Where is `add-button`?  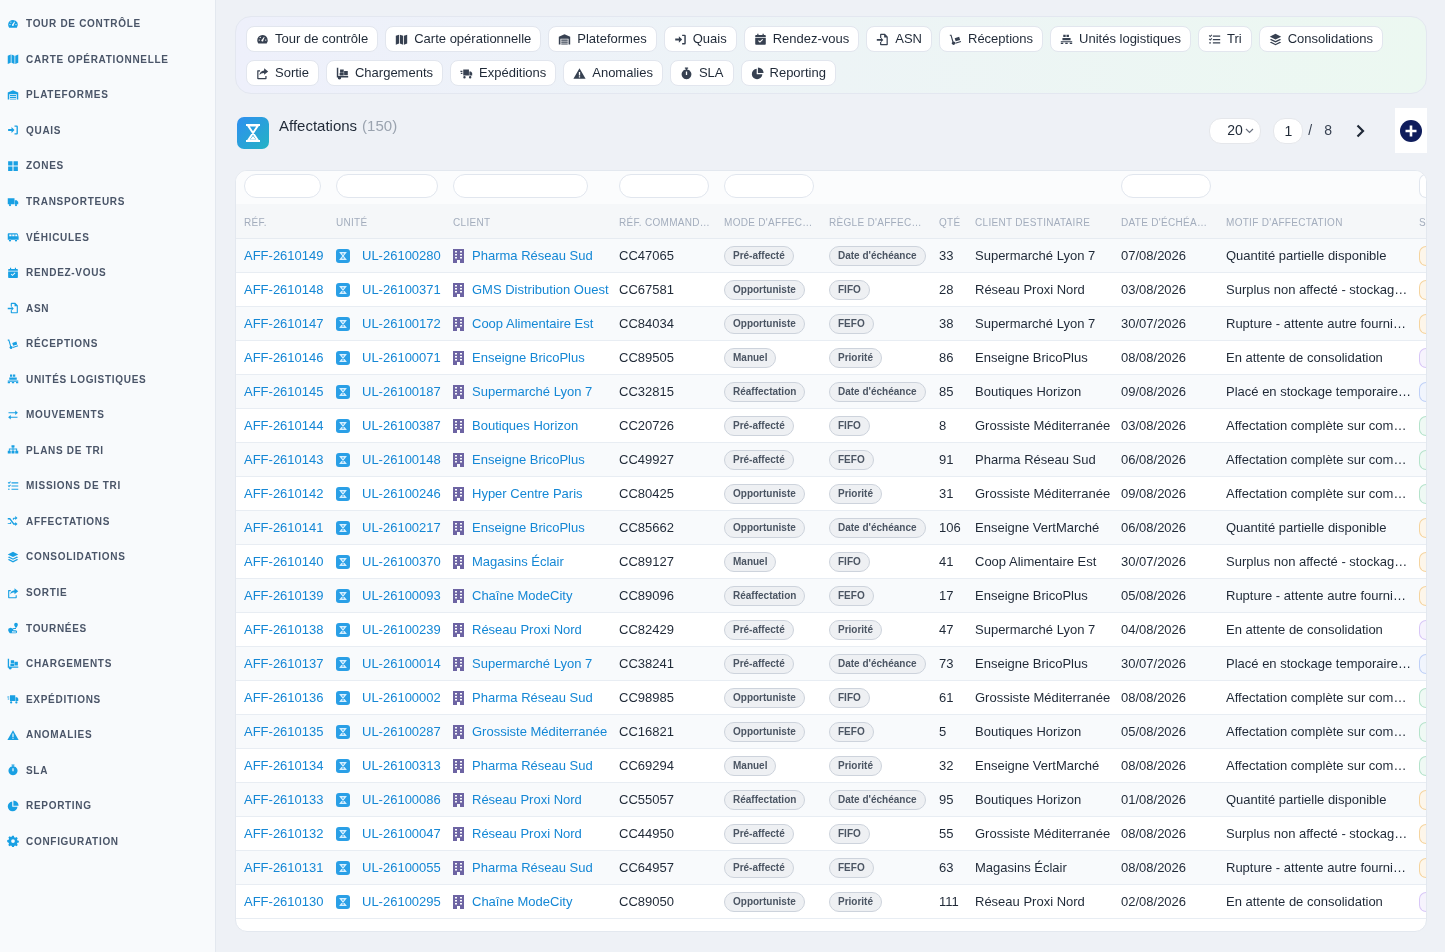 add-button is located at coordinates (1411, 130).